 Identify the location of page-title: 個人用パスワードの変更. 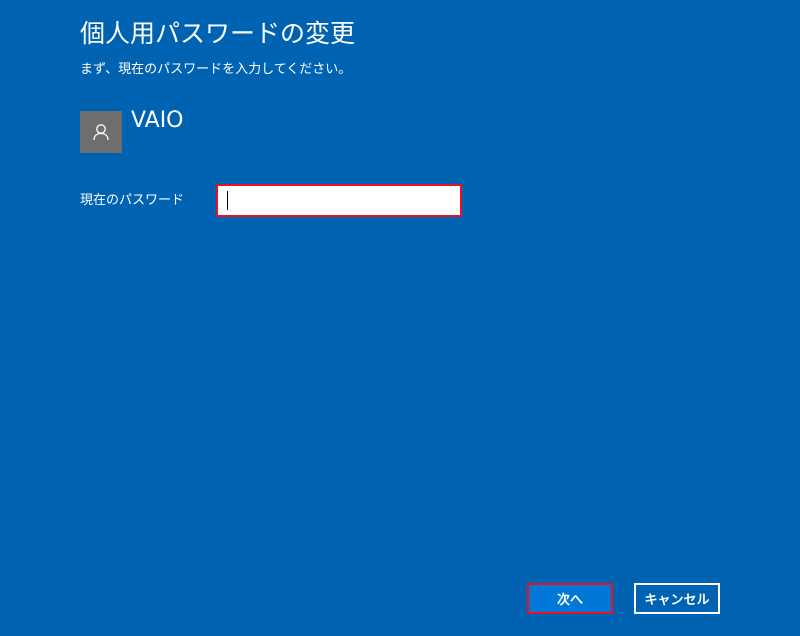
(218, 33).